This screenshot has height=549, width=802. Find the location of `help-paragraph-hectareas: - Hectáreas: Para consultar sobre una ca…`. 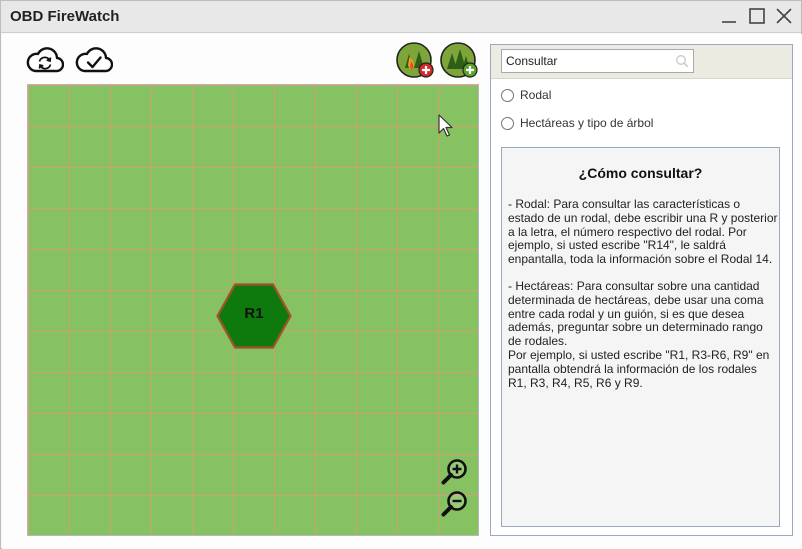

help-paragraph-hectareas: - Hectáreas: Para consultar sobre una ca… is located at coordinates (636, 313).